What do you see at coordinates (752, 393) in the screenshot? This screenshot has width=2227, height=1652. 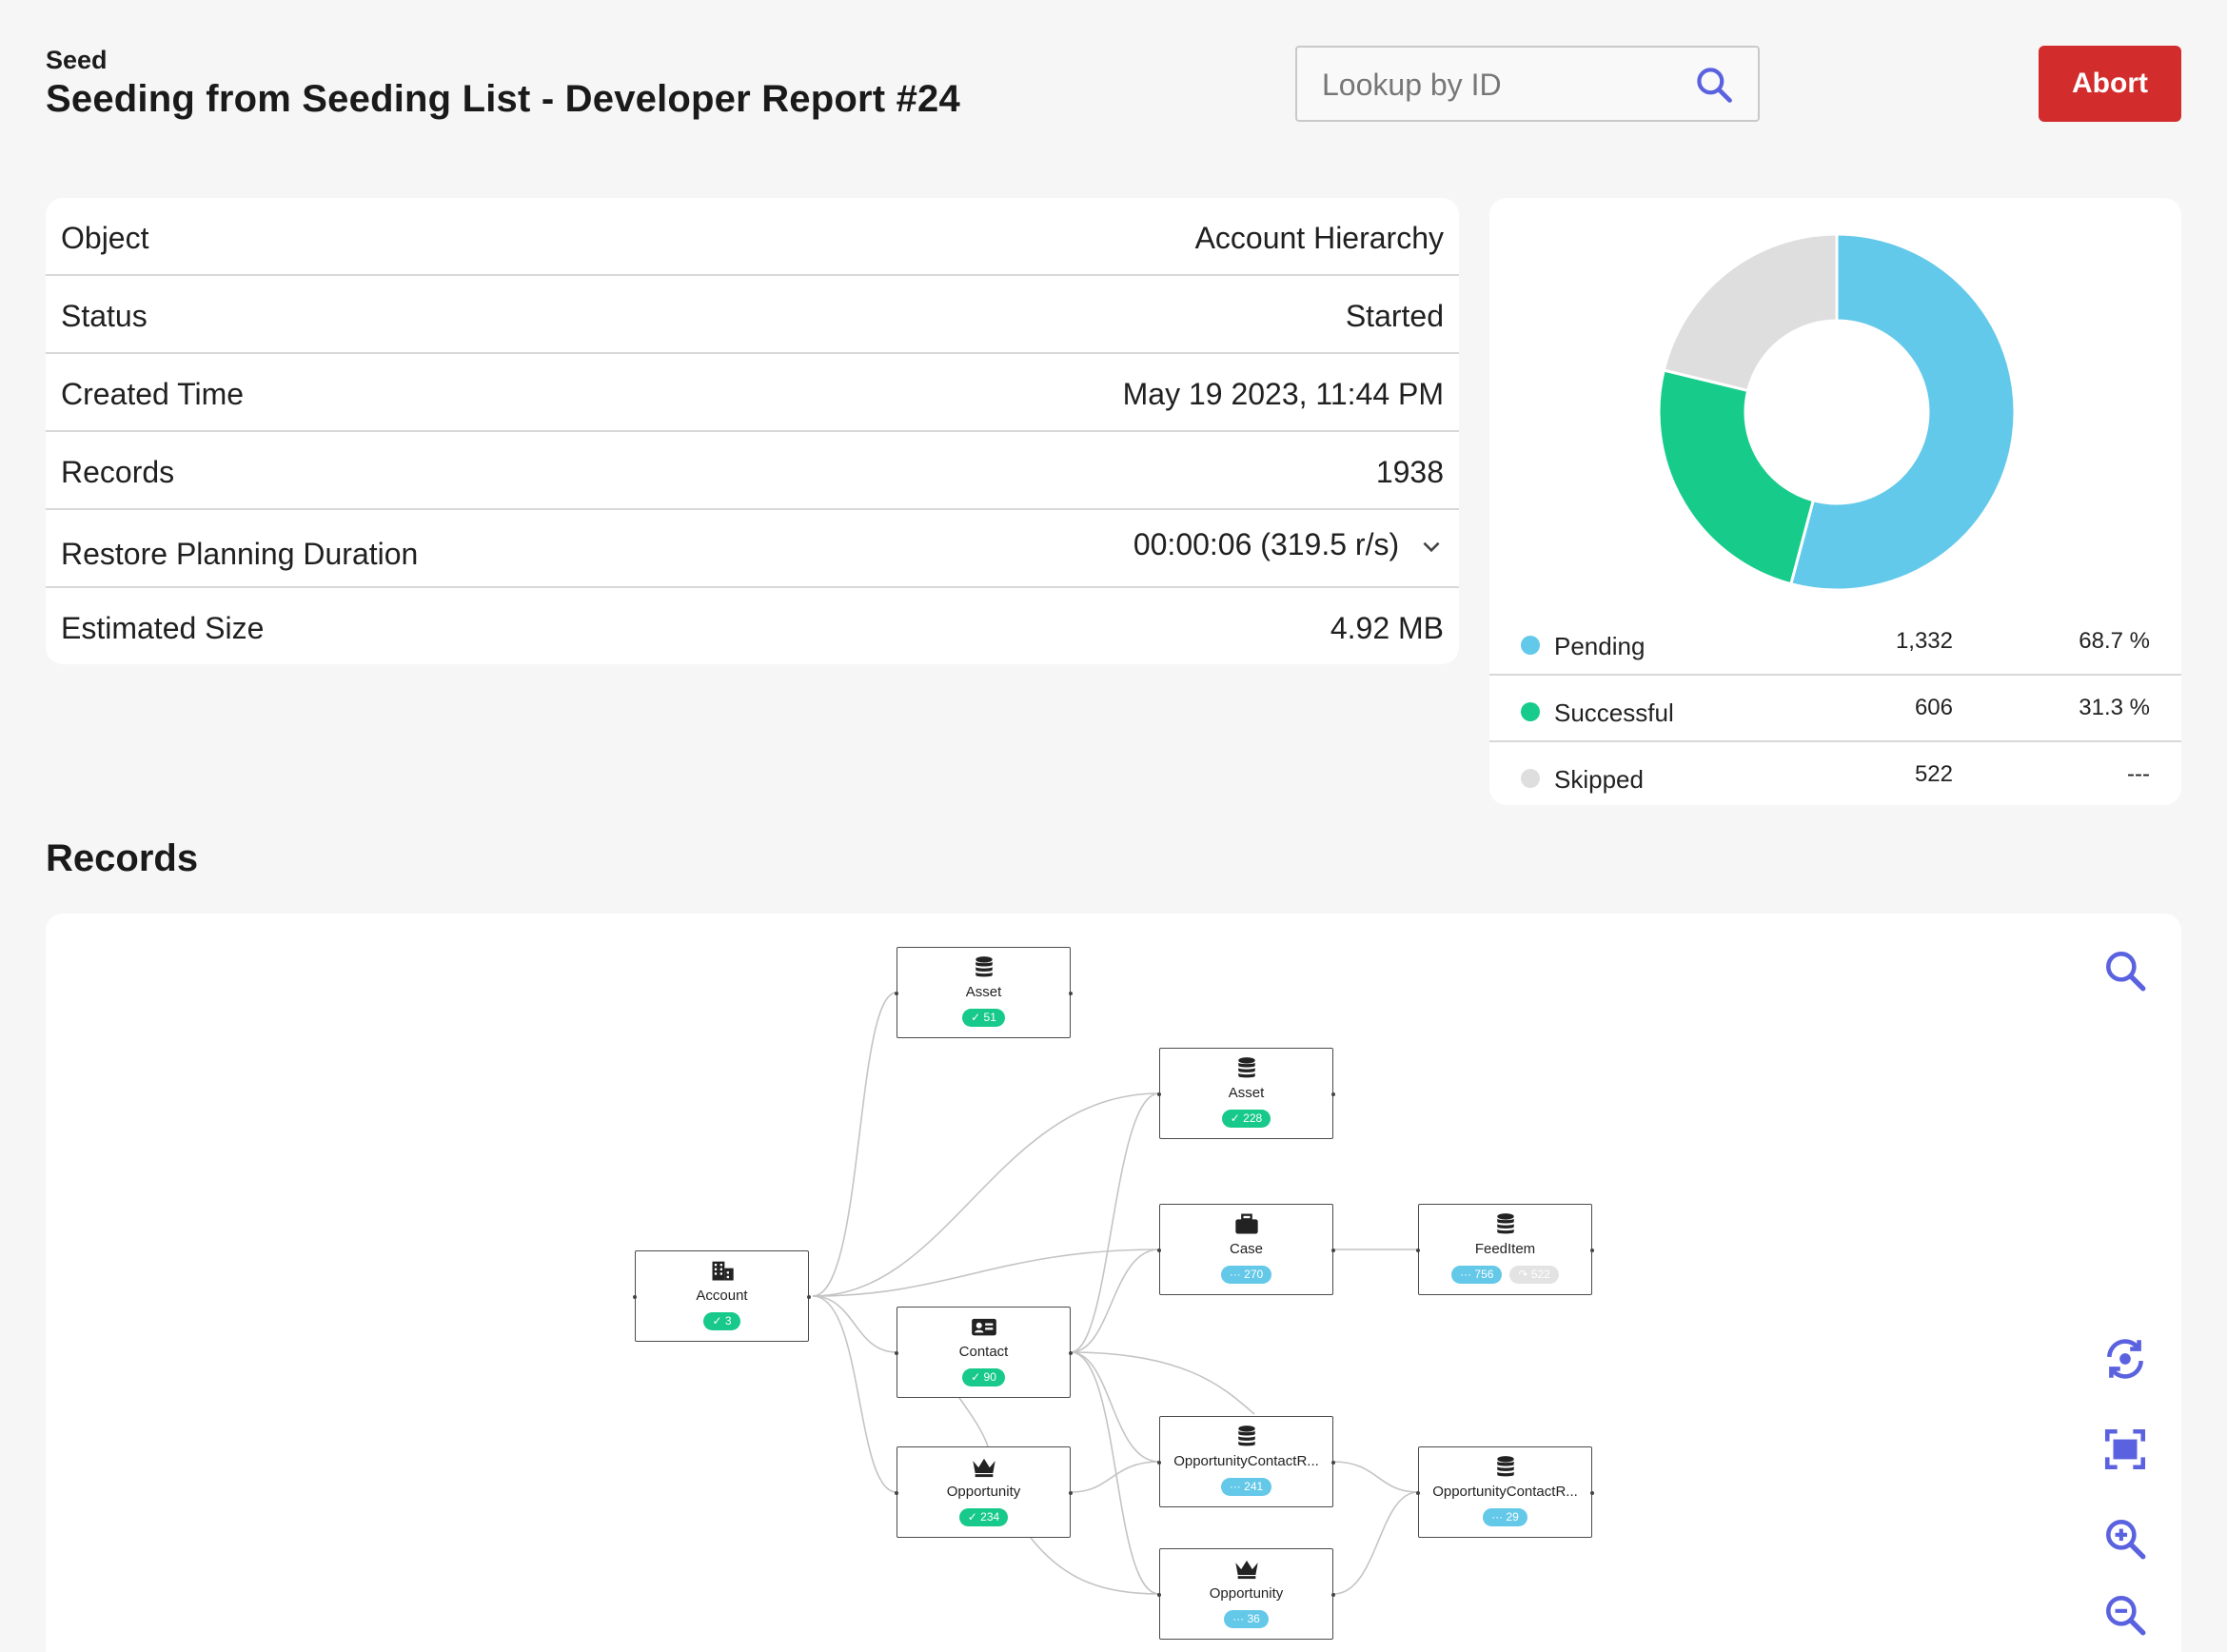 I see `detail-row-created-time: Created Time May 19 2023, 11:44 PM` at bounding box center [752, 393].